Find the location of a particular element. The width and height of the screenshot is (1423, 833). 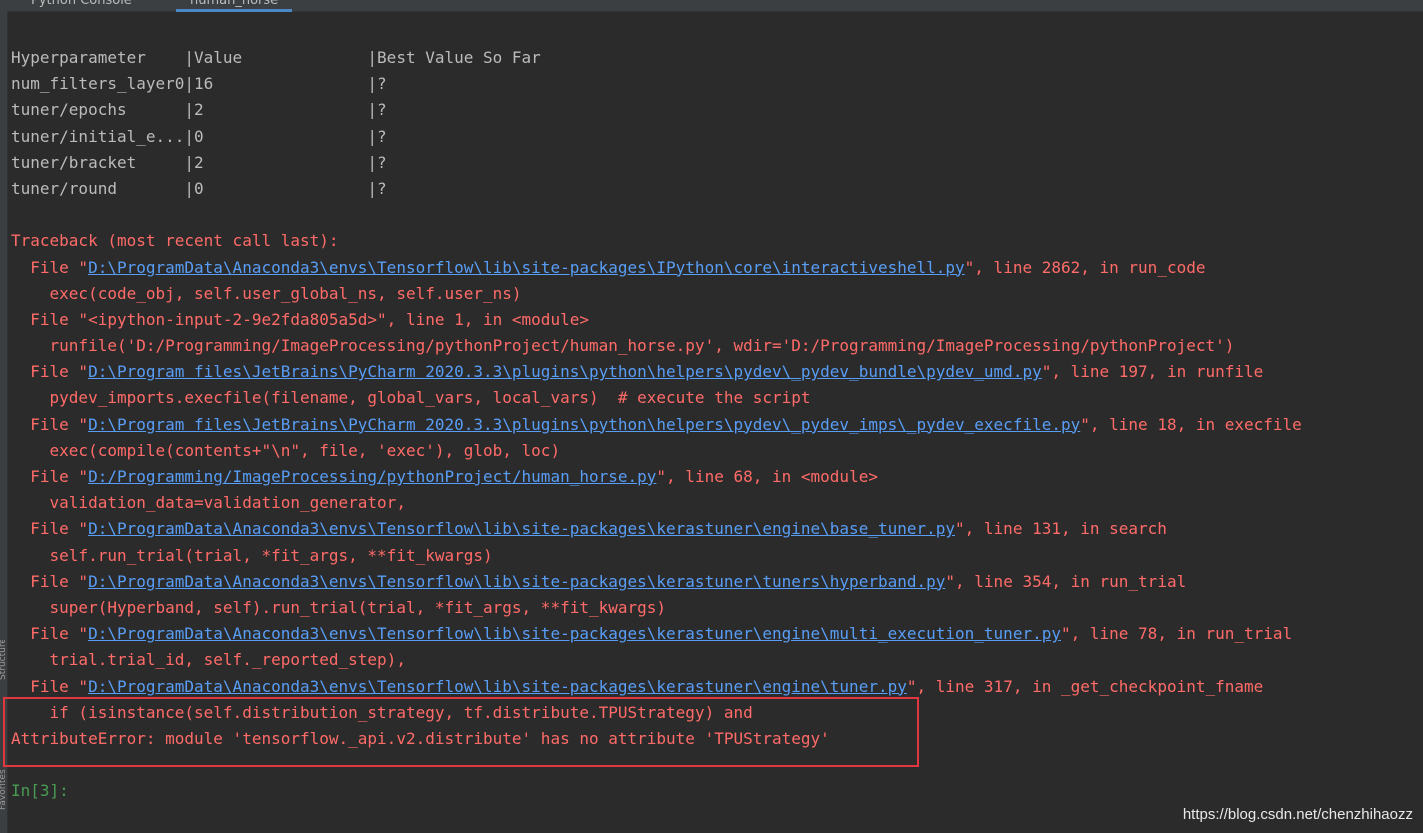

console-tab-bar: Python Console human_horse is located at coordinates (715, 6).